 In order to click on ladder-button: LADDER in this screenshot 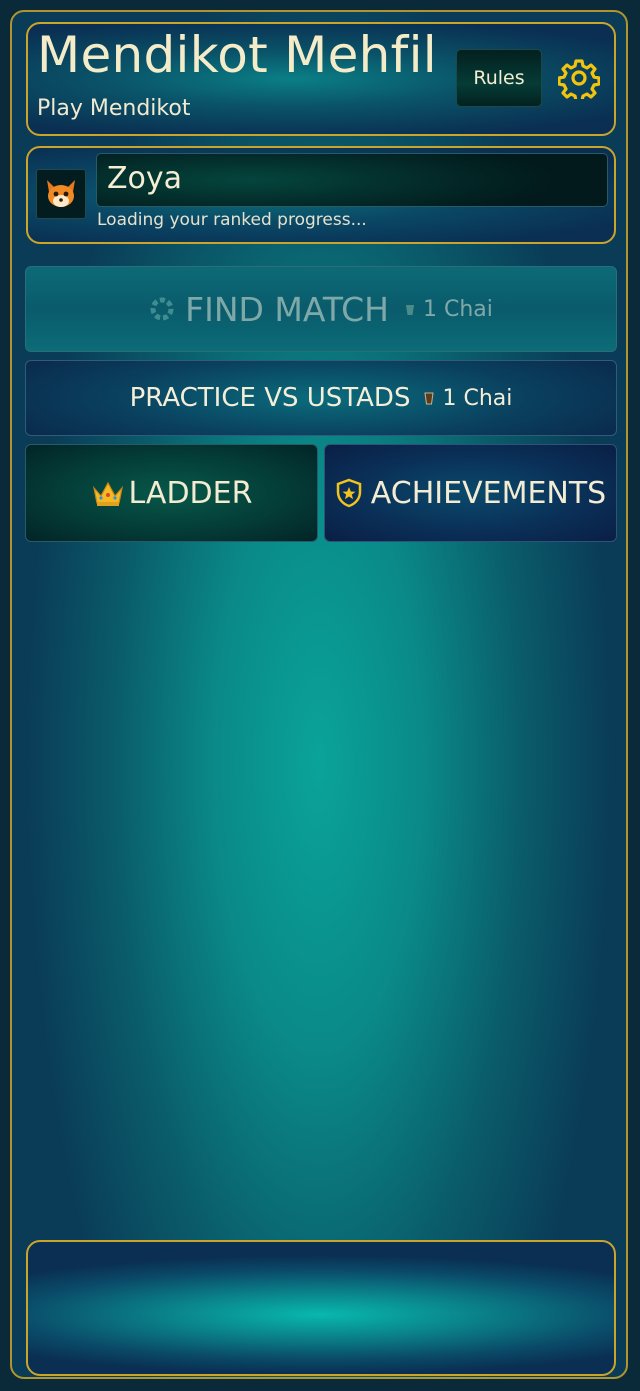, I will do `click(171, 493)`.